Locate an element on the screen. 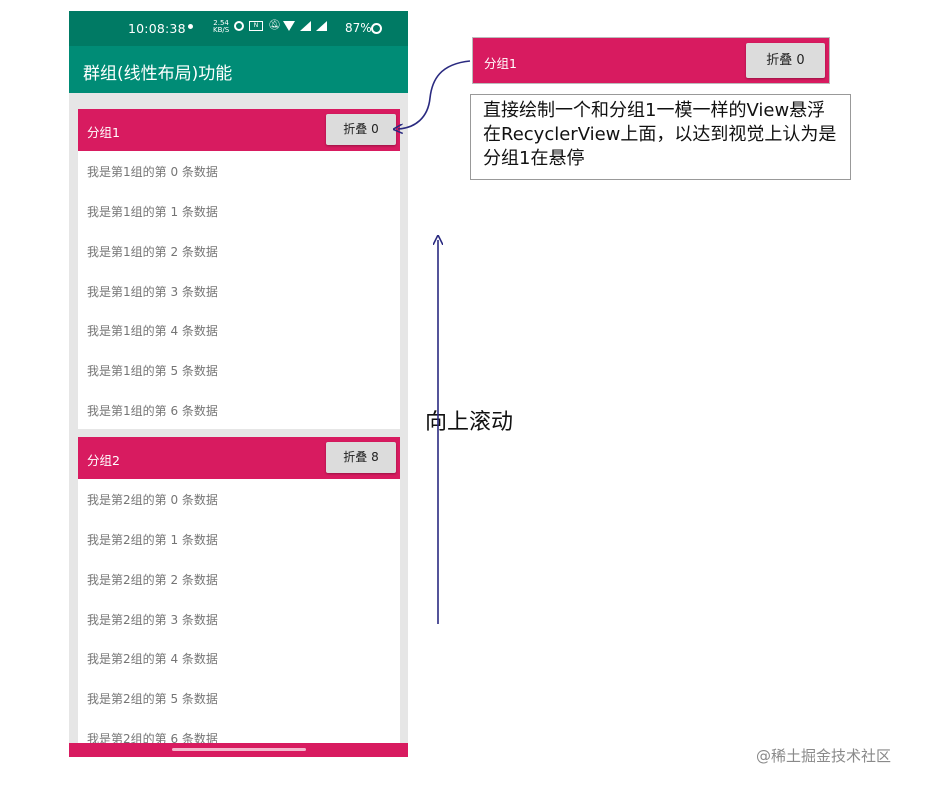  battery-icon is located at coordinates (376, 28).